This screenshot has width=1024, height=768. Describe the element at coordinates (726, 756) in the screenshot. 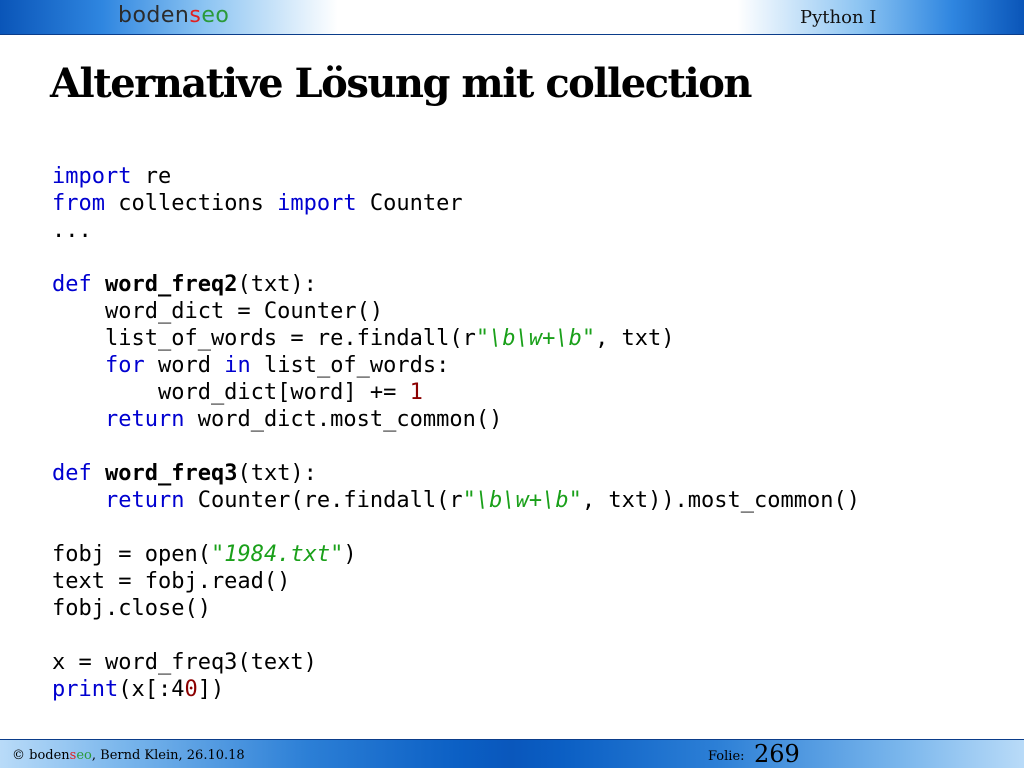

I see `slide-number-label: Folie:` at that location.